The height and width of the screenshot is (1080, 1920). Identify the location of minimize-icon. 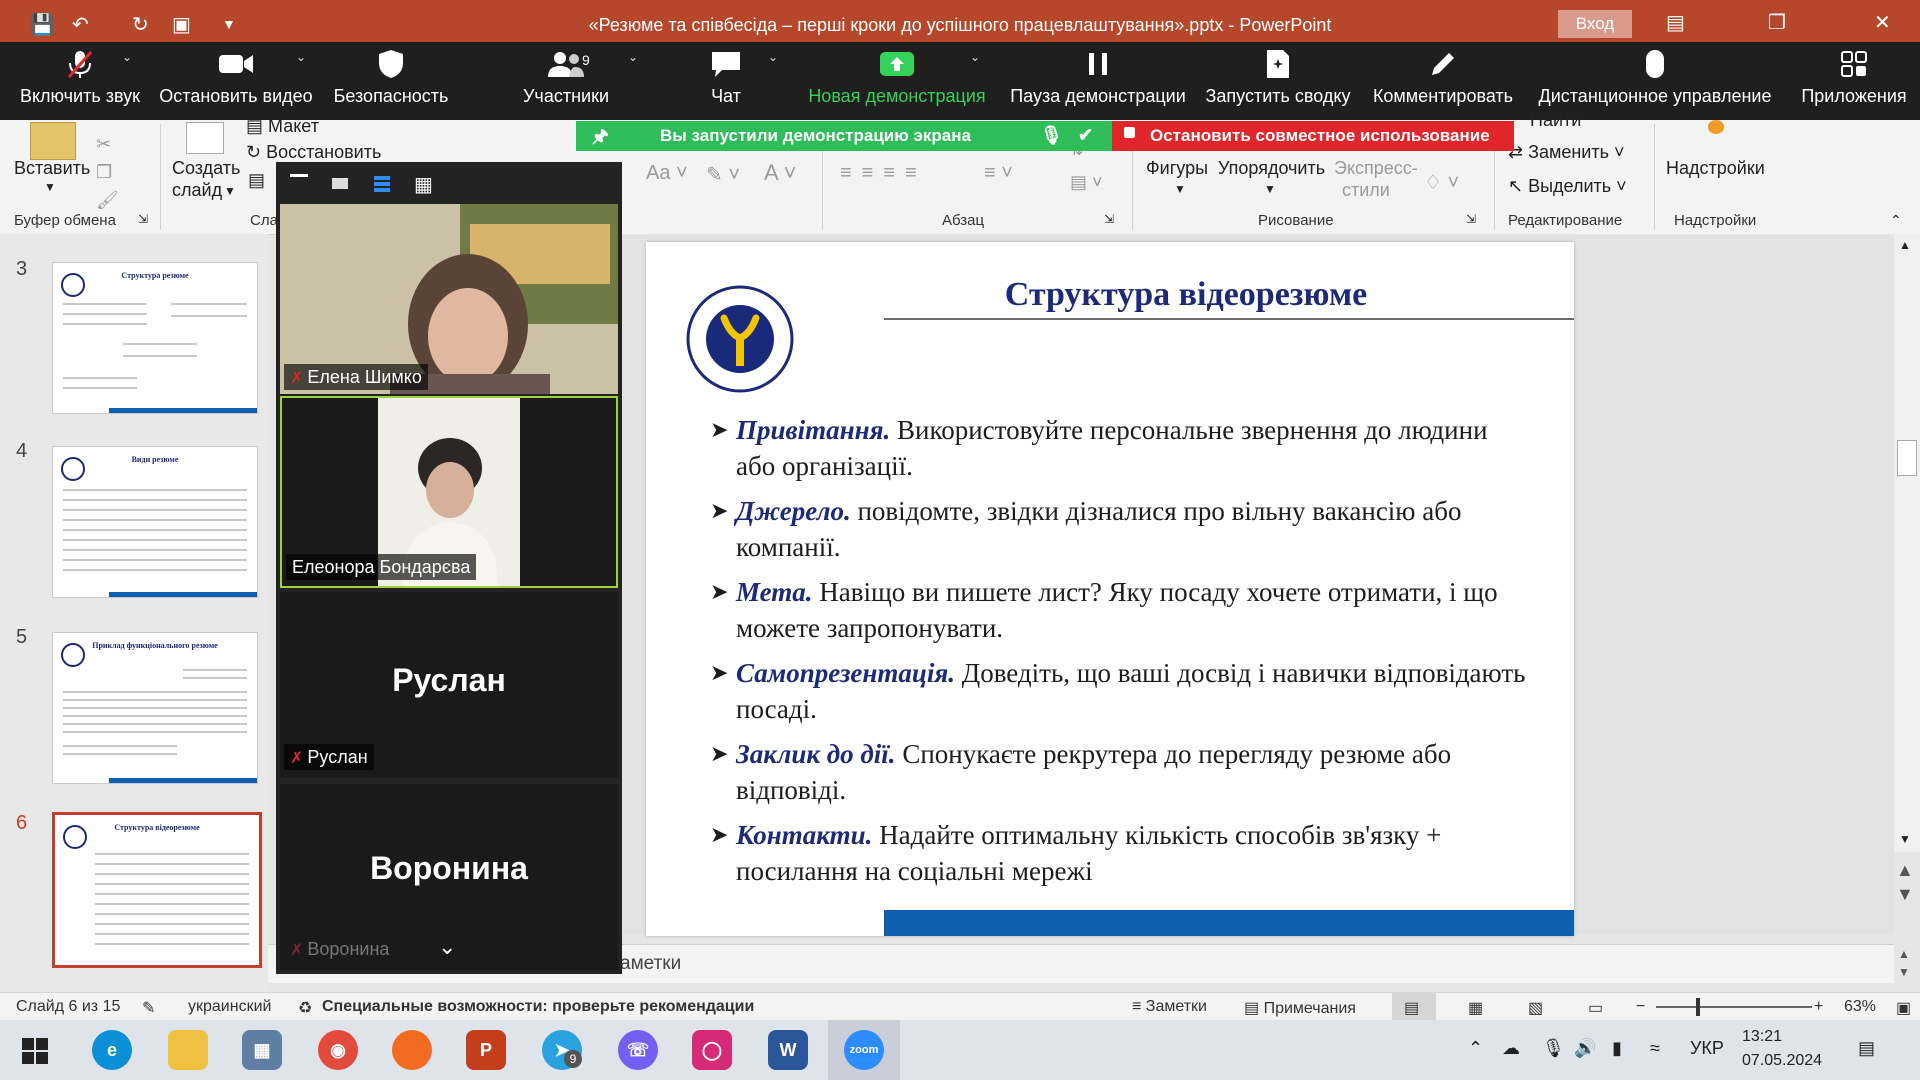
(299, 175).